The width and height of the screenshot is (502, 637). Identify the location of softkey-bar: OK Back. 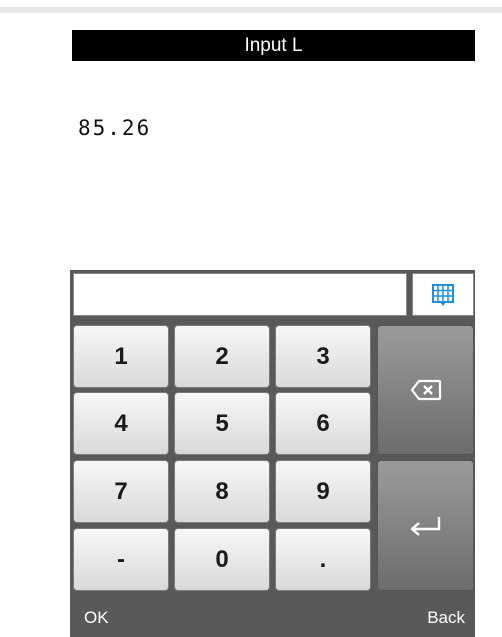
(272, 616).